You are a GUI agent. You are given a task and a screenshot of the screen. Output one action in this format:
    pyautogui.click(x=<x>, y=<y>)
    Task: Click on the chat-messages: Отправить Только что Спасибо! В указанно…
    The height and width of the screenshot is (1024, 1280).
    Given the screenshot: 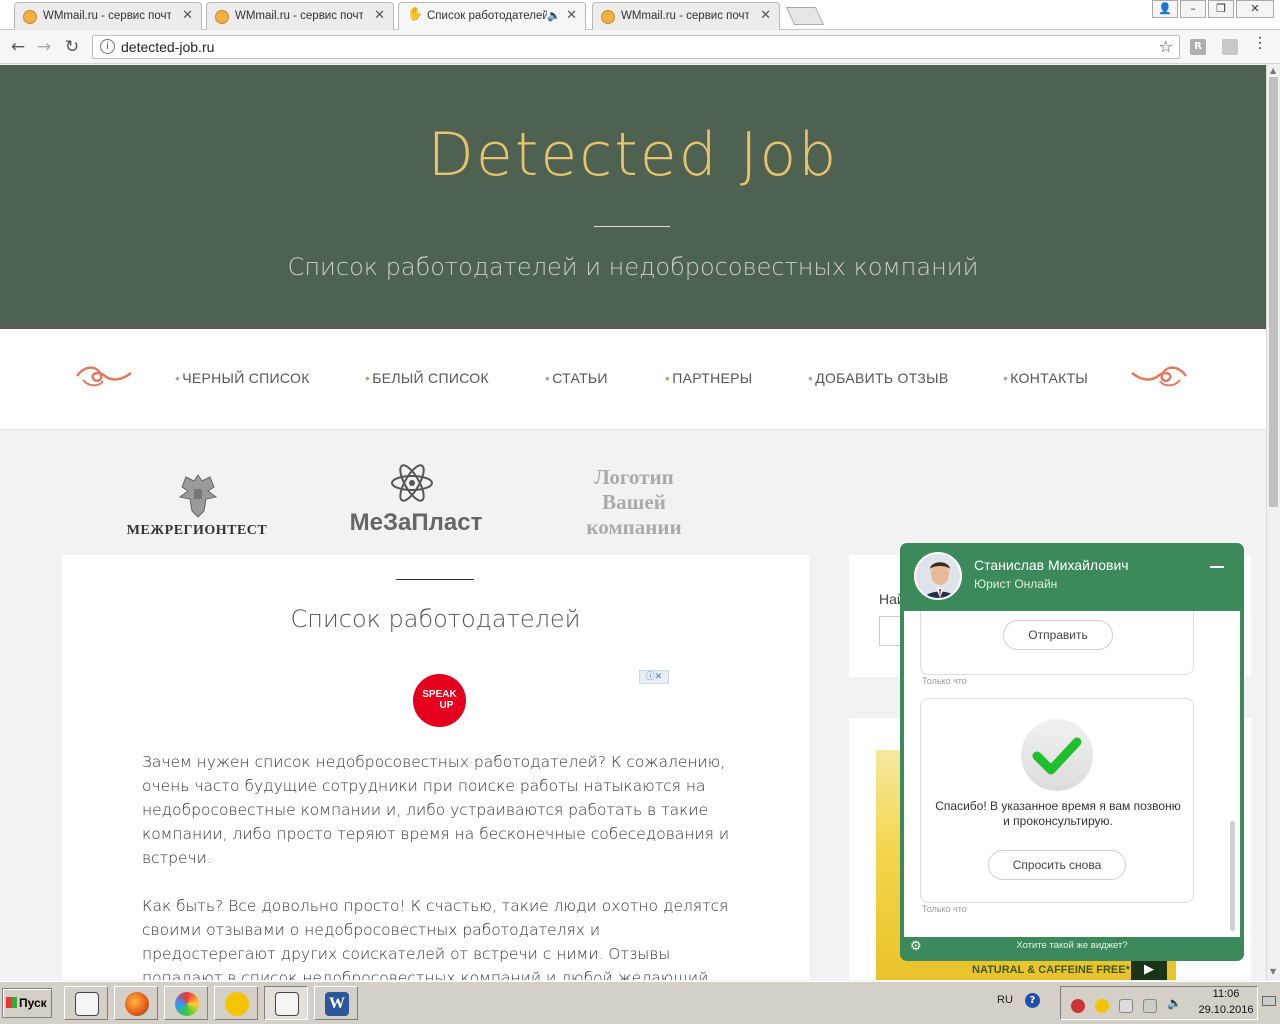 What is the action you would take?
    pyautogui.click(x=1072, y=774)
    